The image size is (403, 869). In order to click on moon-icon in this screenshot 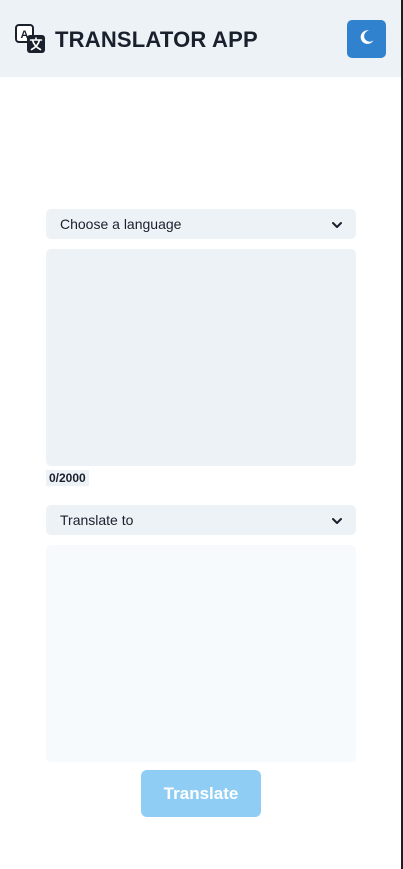, I will do `click(367, 39)`.